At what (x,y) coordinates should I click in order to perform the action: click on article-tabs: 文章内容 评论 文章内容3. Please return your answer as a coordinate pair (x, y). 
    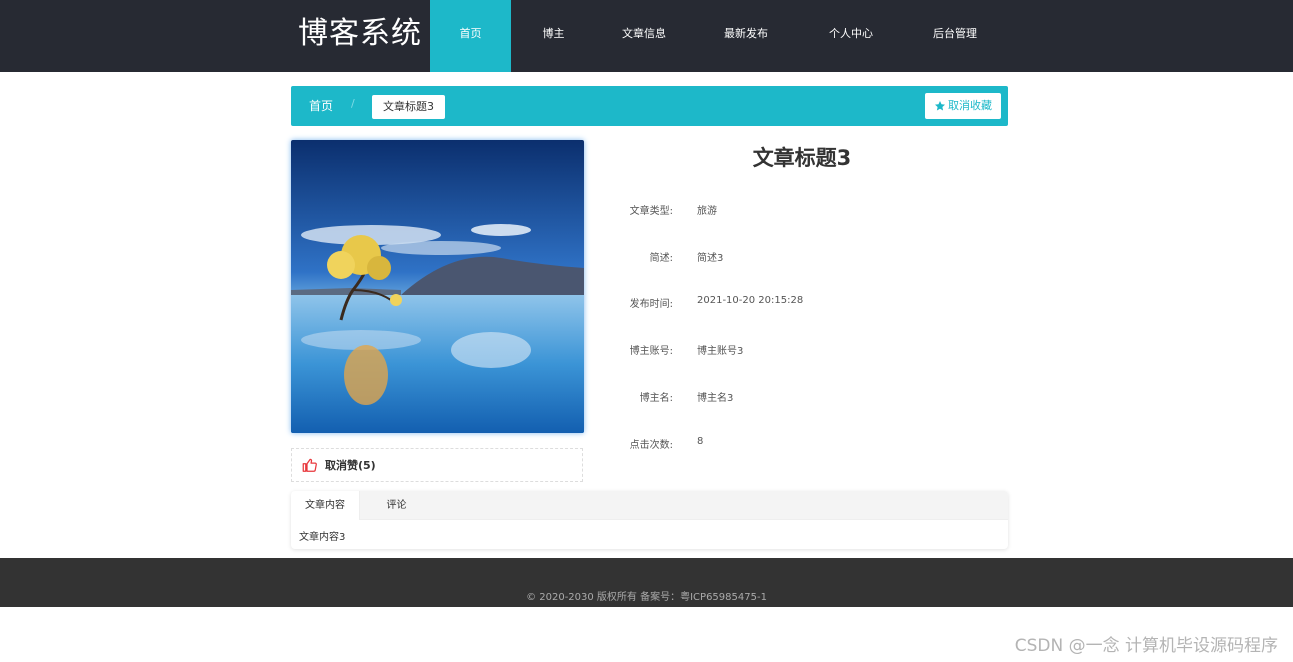
    Looking at the image, I should click on (649, 520).